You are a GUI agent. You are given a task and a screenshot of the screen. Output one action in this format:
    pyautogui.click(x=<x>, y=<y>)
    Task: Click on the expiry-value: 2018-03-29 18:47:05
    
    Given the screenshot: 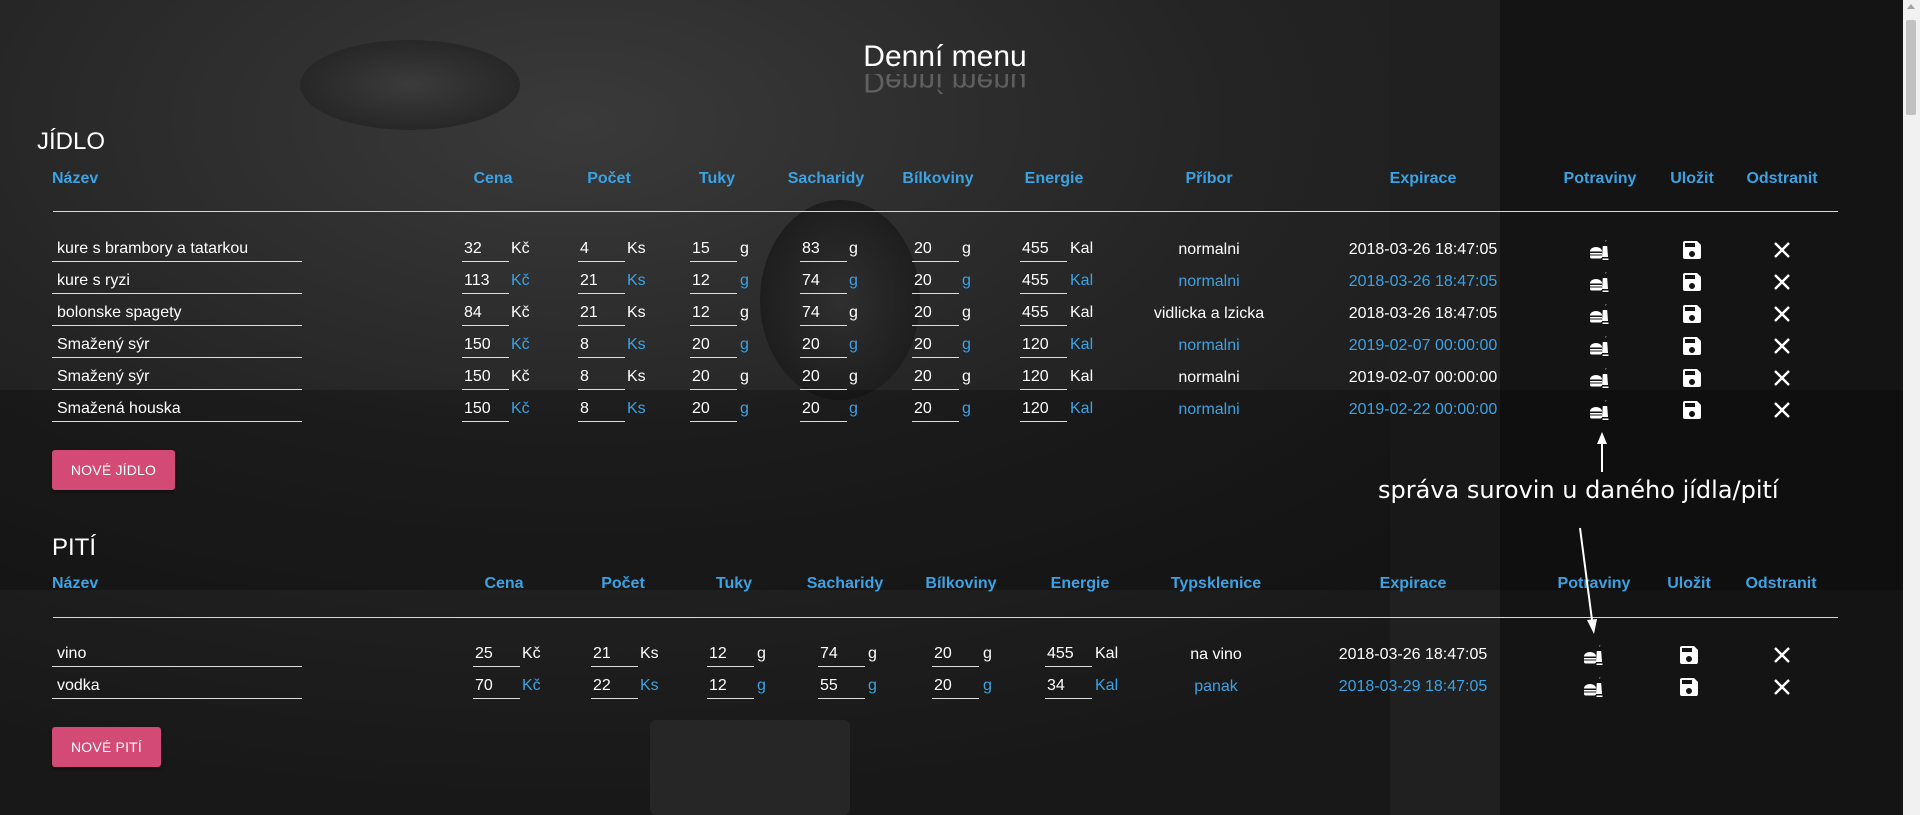 What is the action you would take?
    pyautogui.click(x=1413, y=687)
    